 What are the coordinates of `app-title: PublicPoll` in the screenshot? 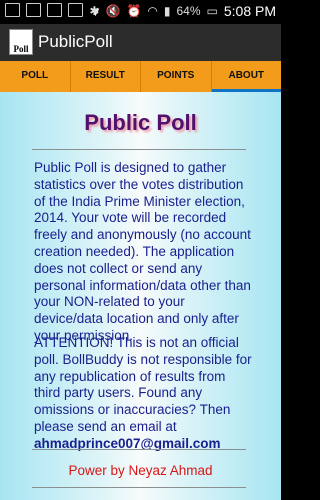 It's located at (75, 41).